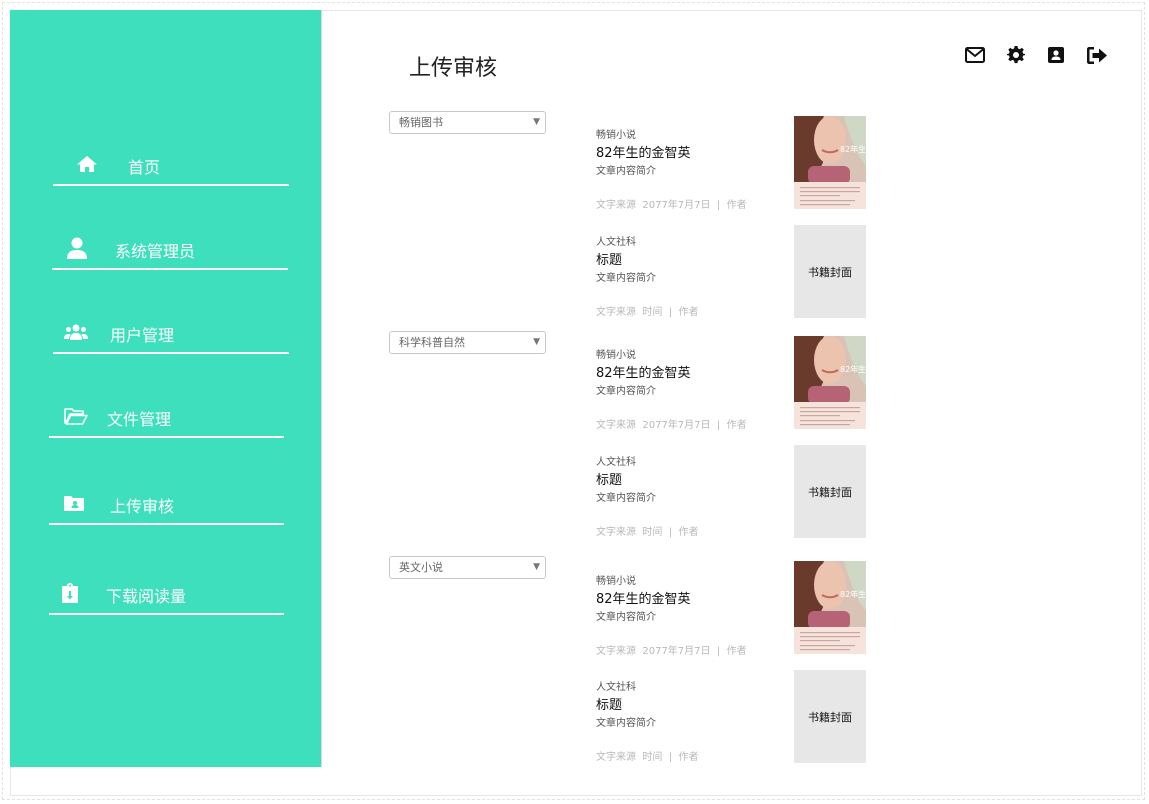 The width and height of the screenshot is (1149, 804). I want to click on sidebar-item-users: 用户管理, so click(171, 336).